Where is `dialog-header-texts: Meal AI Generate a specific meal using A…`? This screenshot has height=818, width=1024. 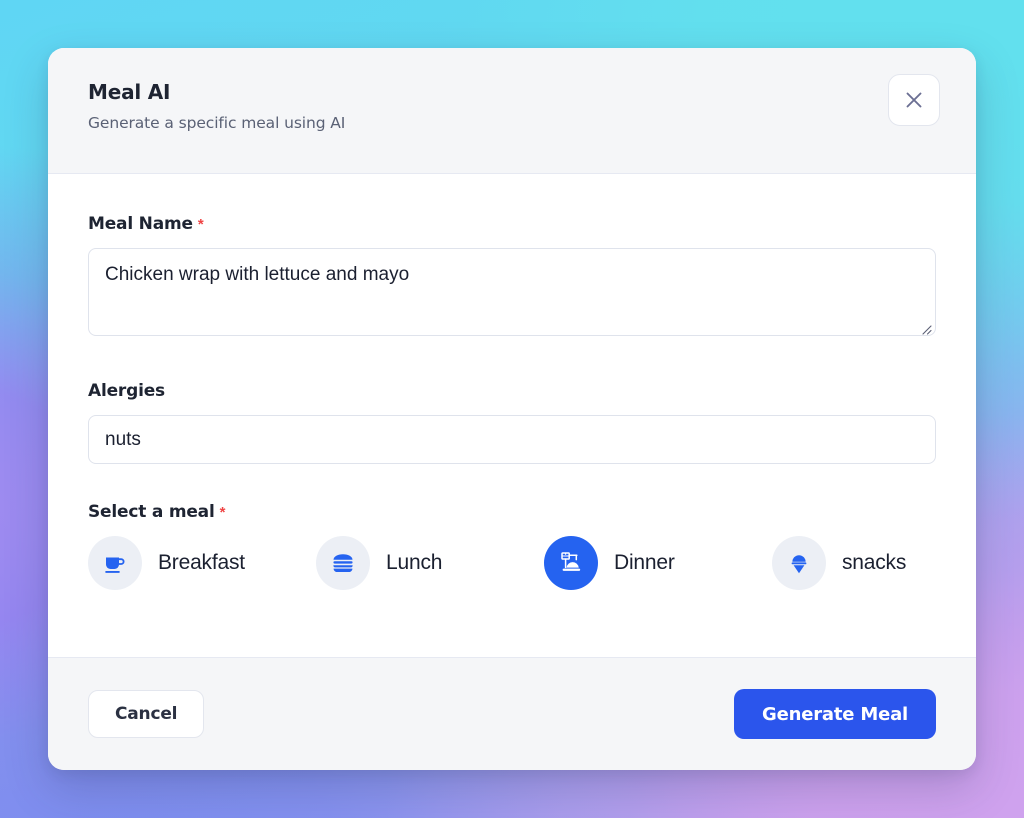
dialog-header-texts: Meal AI Generate a specific meal using A… is located at coordinates (216, 103).